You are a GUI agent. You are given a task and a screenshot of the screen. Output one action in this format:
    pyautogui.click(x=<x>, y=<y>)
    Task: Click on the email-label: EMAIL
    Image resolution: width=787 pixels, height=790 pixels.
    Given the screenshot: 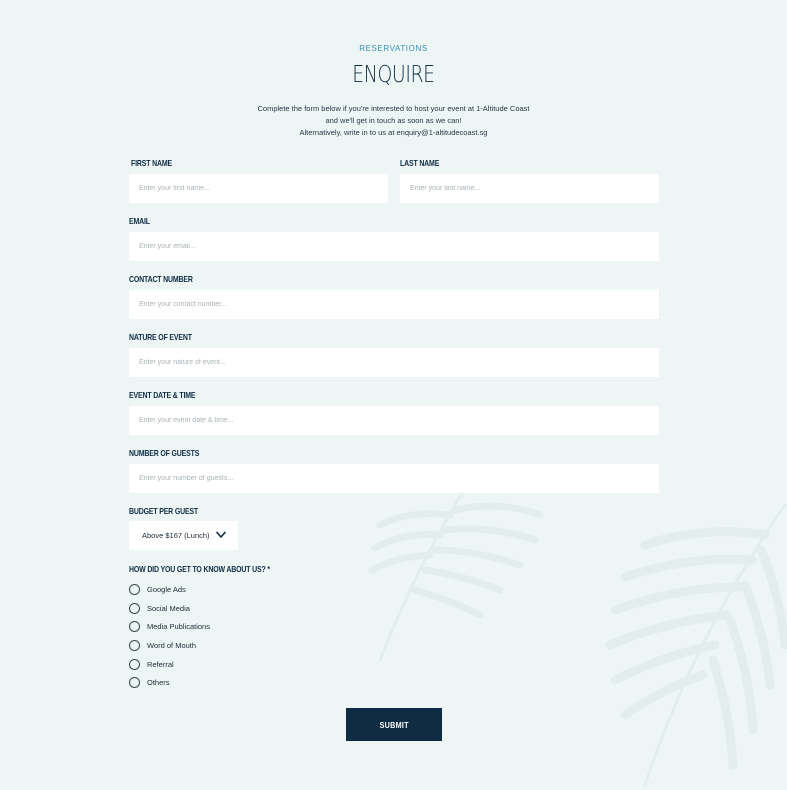 What is the action you would take?
    pyautogui.click(x=139, y=221)
    